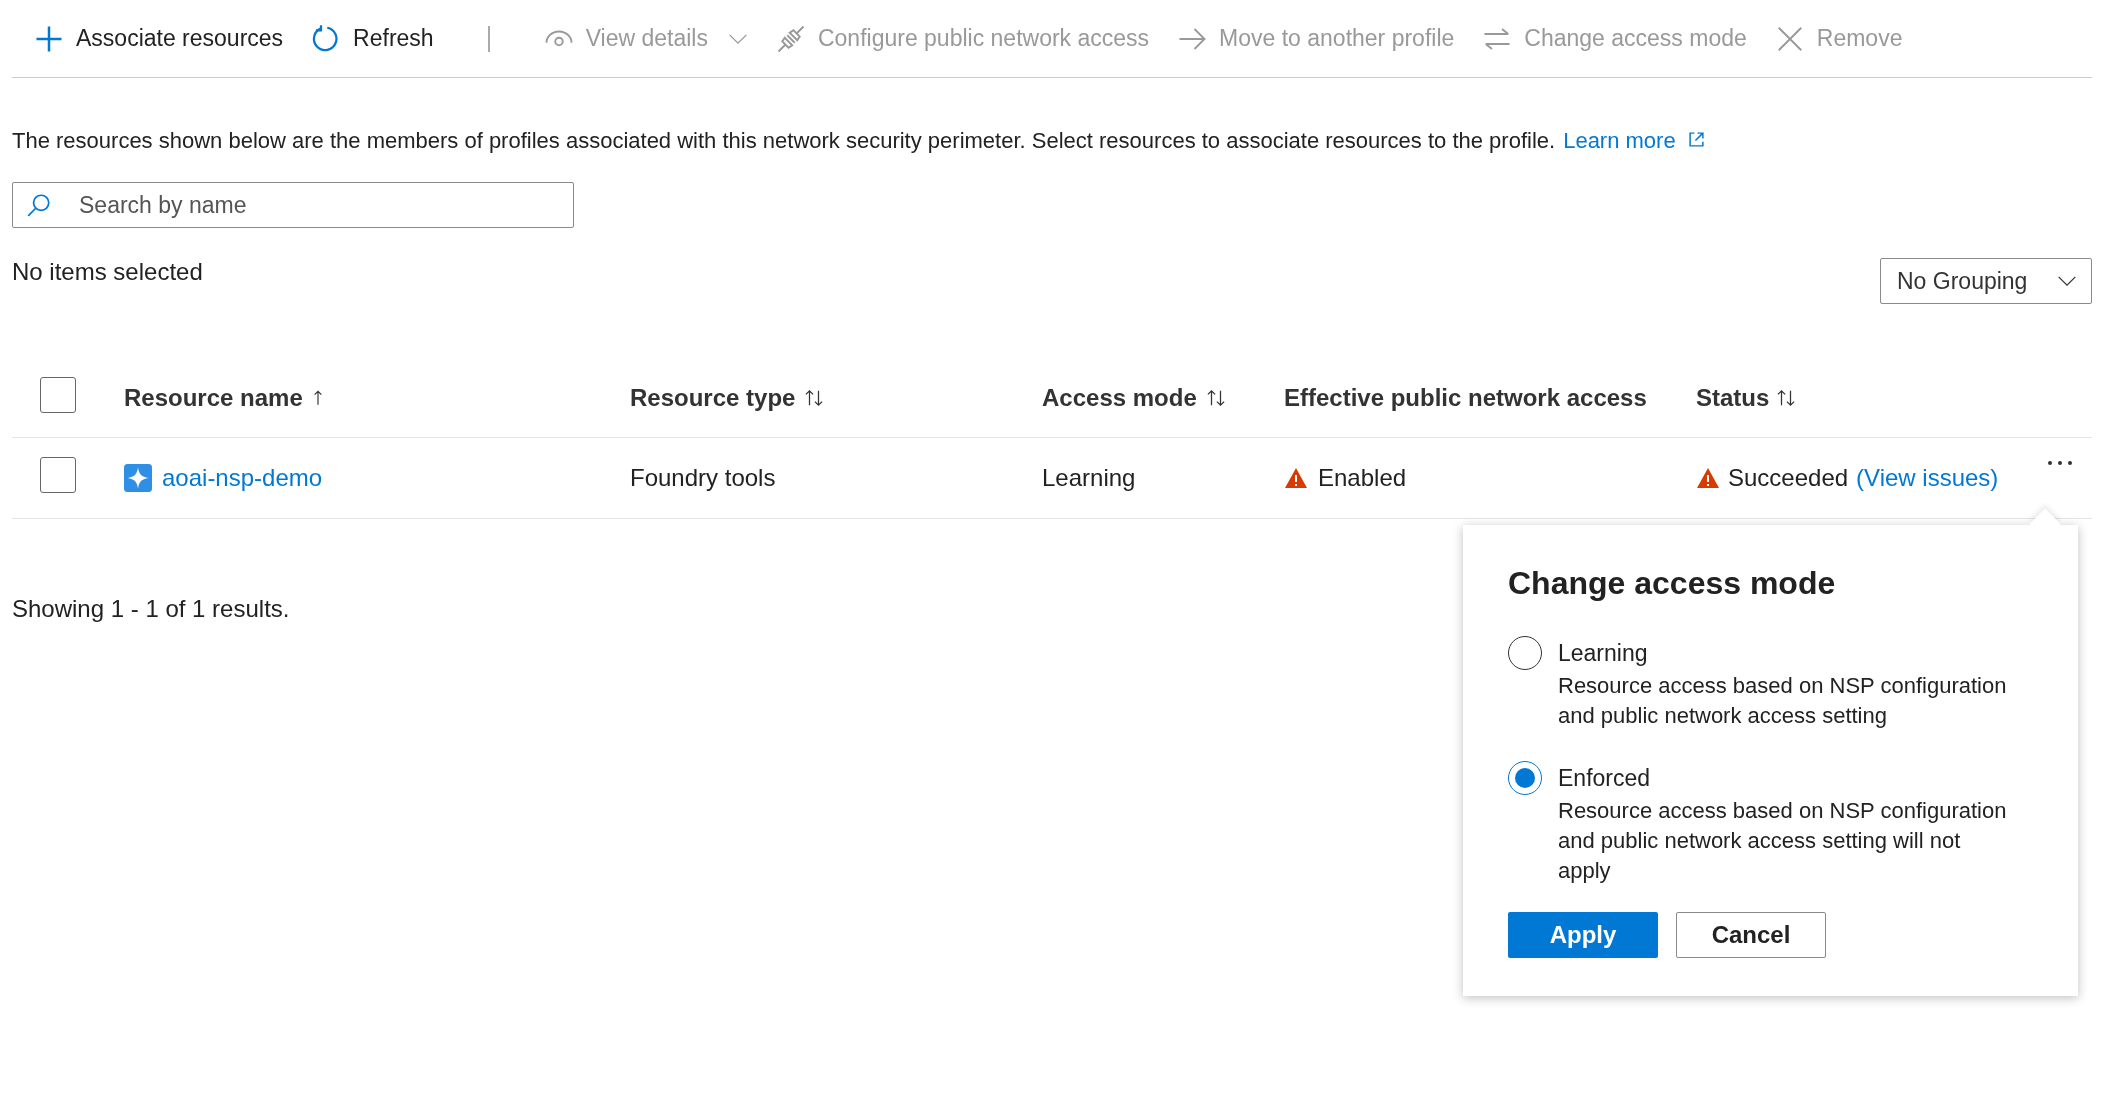 The image size is (2104, 1096). Describe the element at coordinates (1927, 478) in the screenshot. I see `view-issues-link: (View issues)` at that location.